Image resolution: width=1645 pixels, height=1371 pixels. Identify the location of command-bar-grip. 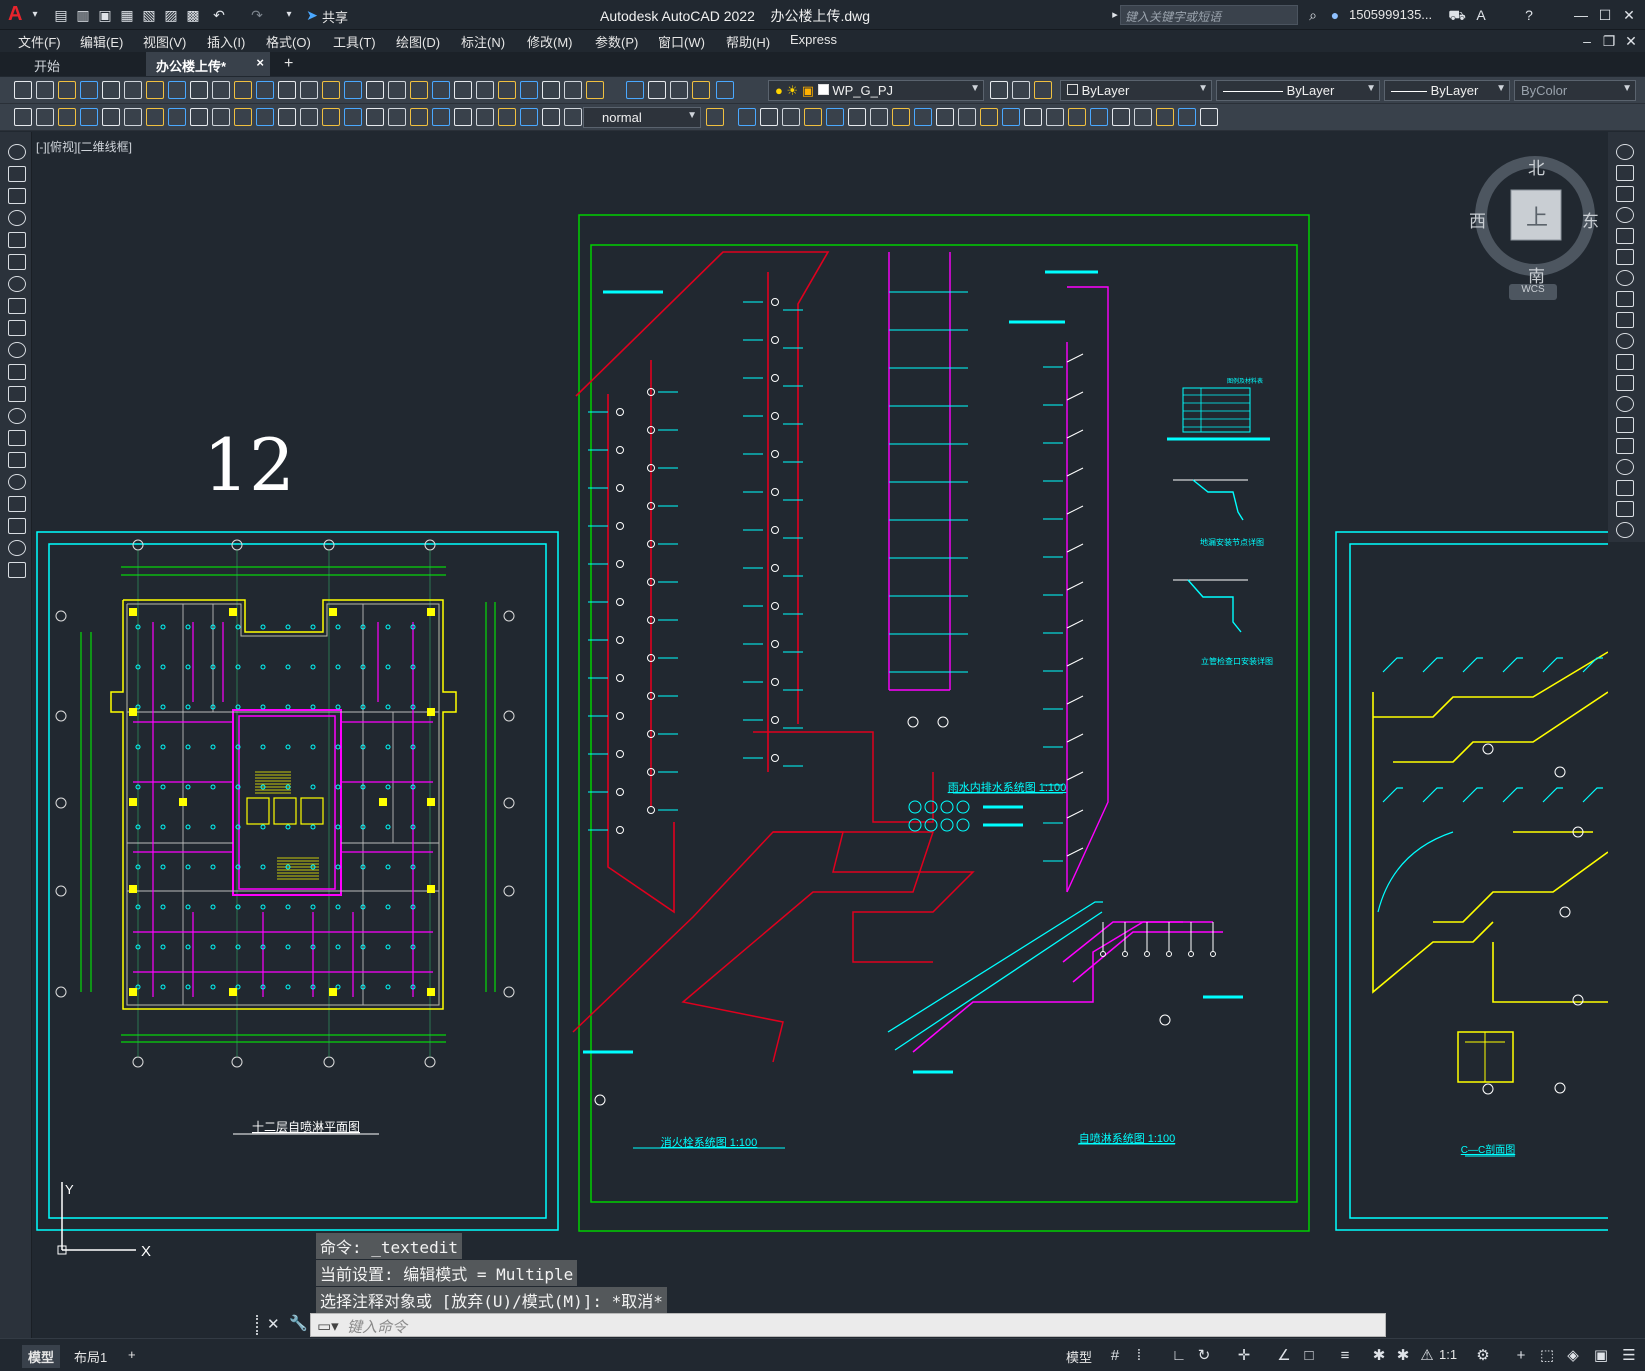
(259, 1325).